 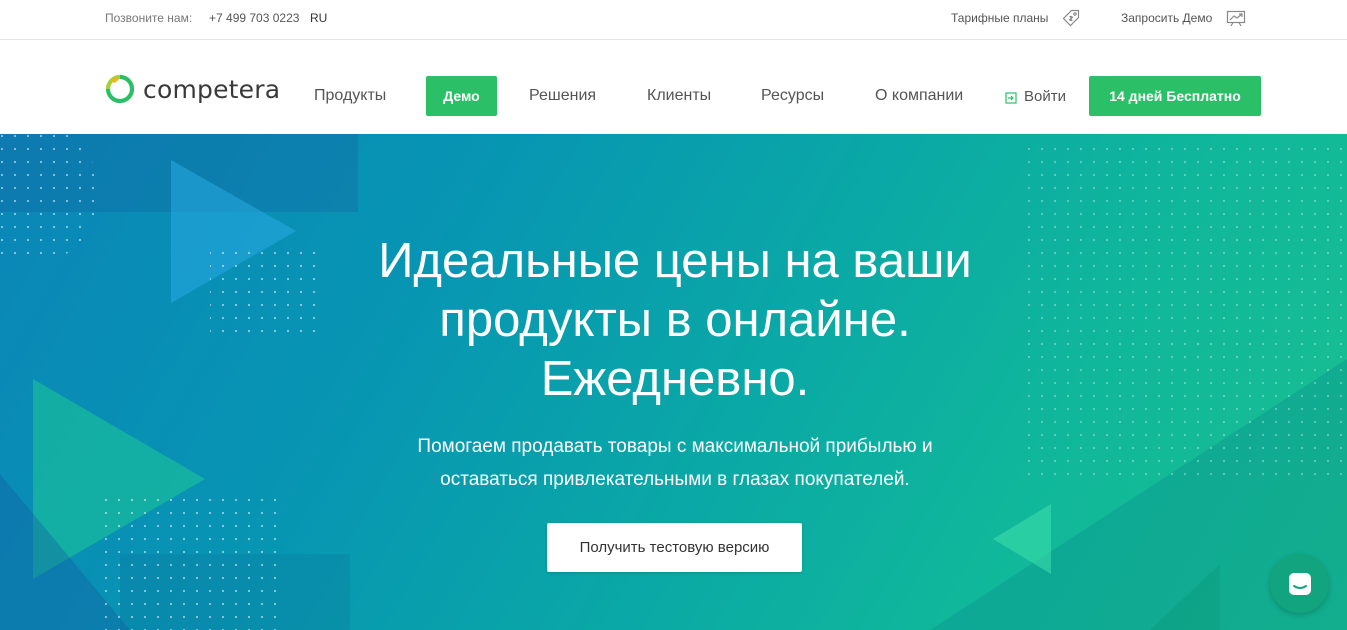 What do you see at coordinates (919, 96) in the screenshot?
I see `nav-about: О компании` at bounding box center [919, 96].